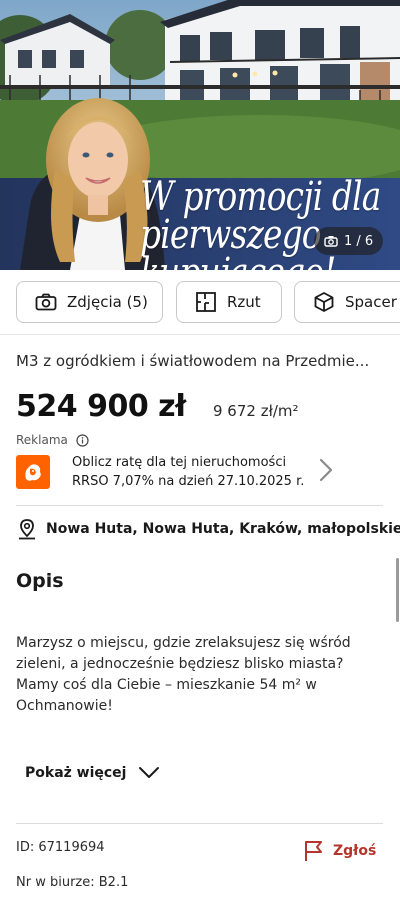 The height and width of the screenshot is (899, 400). I want to click on ing-logo, so click(33, 472).